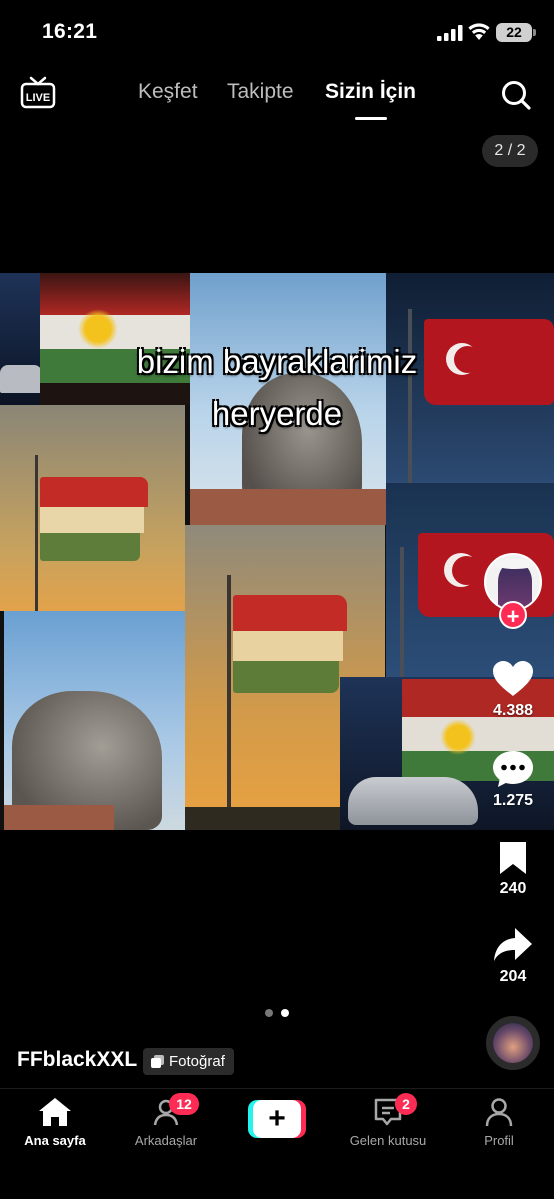 This screenshot has height=1199, width=554. I want to click on like-button: 4.388, so click(513, 690).